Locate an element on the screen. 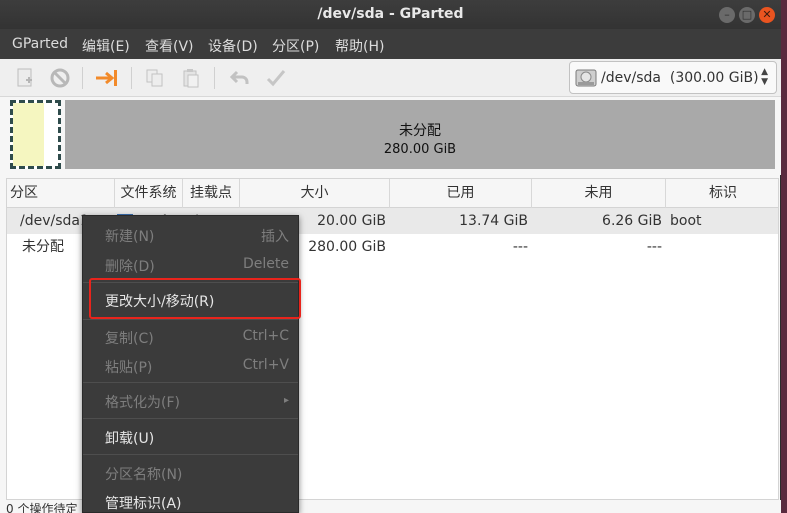  unallocated-size: 280.00 GiB is located at coordinates (420, 149).